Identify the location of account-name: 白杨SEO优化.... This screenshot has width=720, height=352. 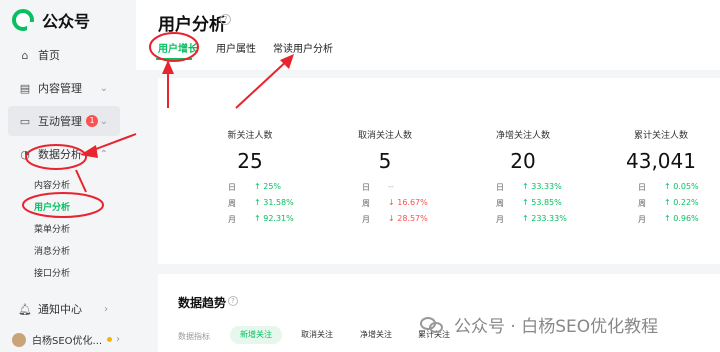
(67, 341).